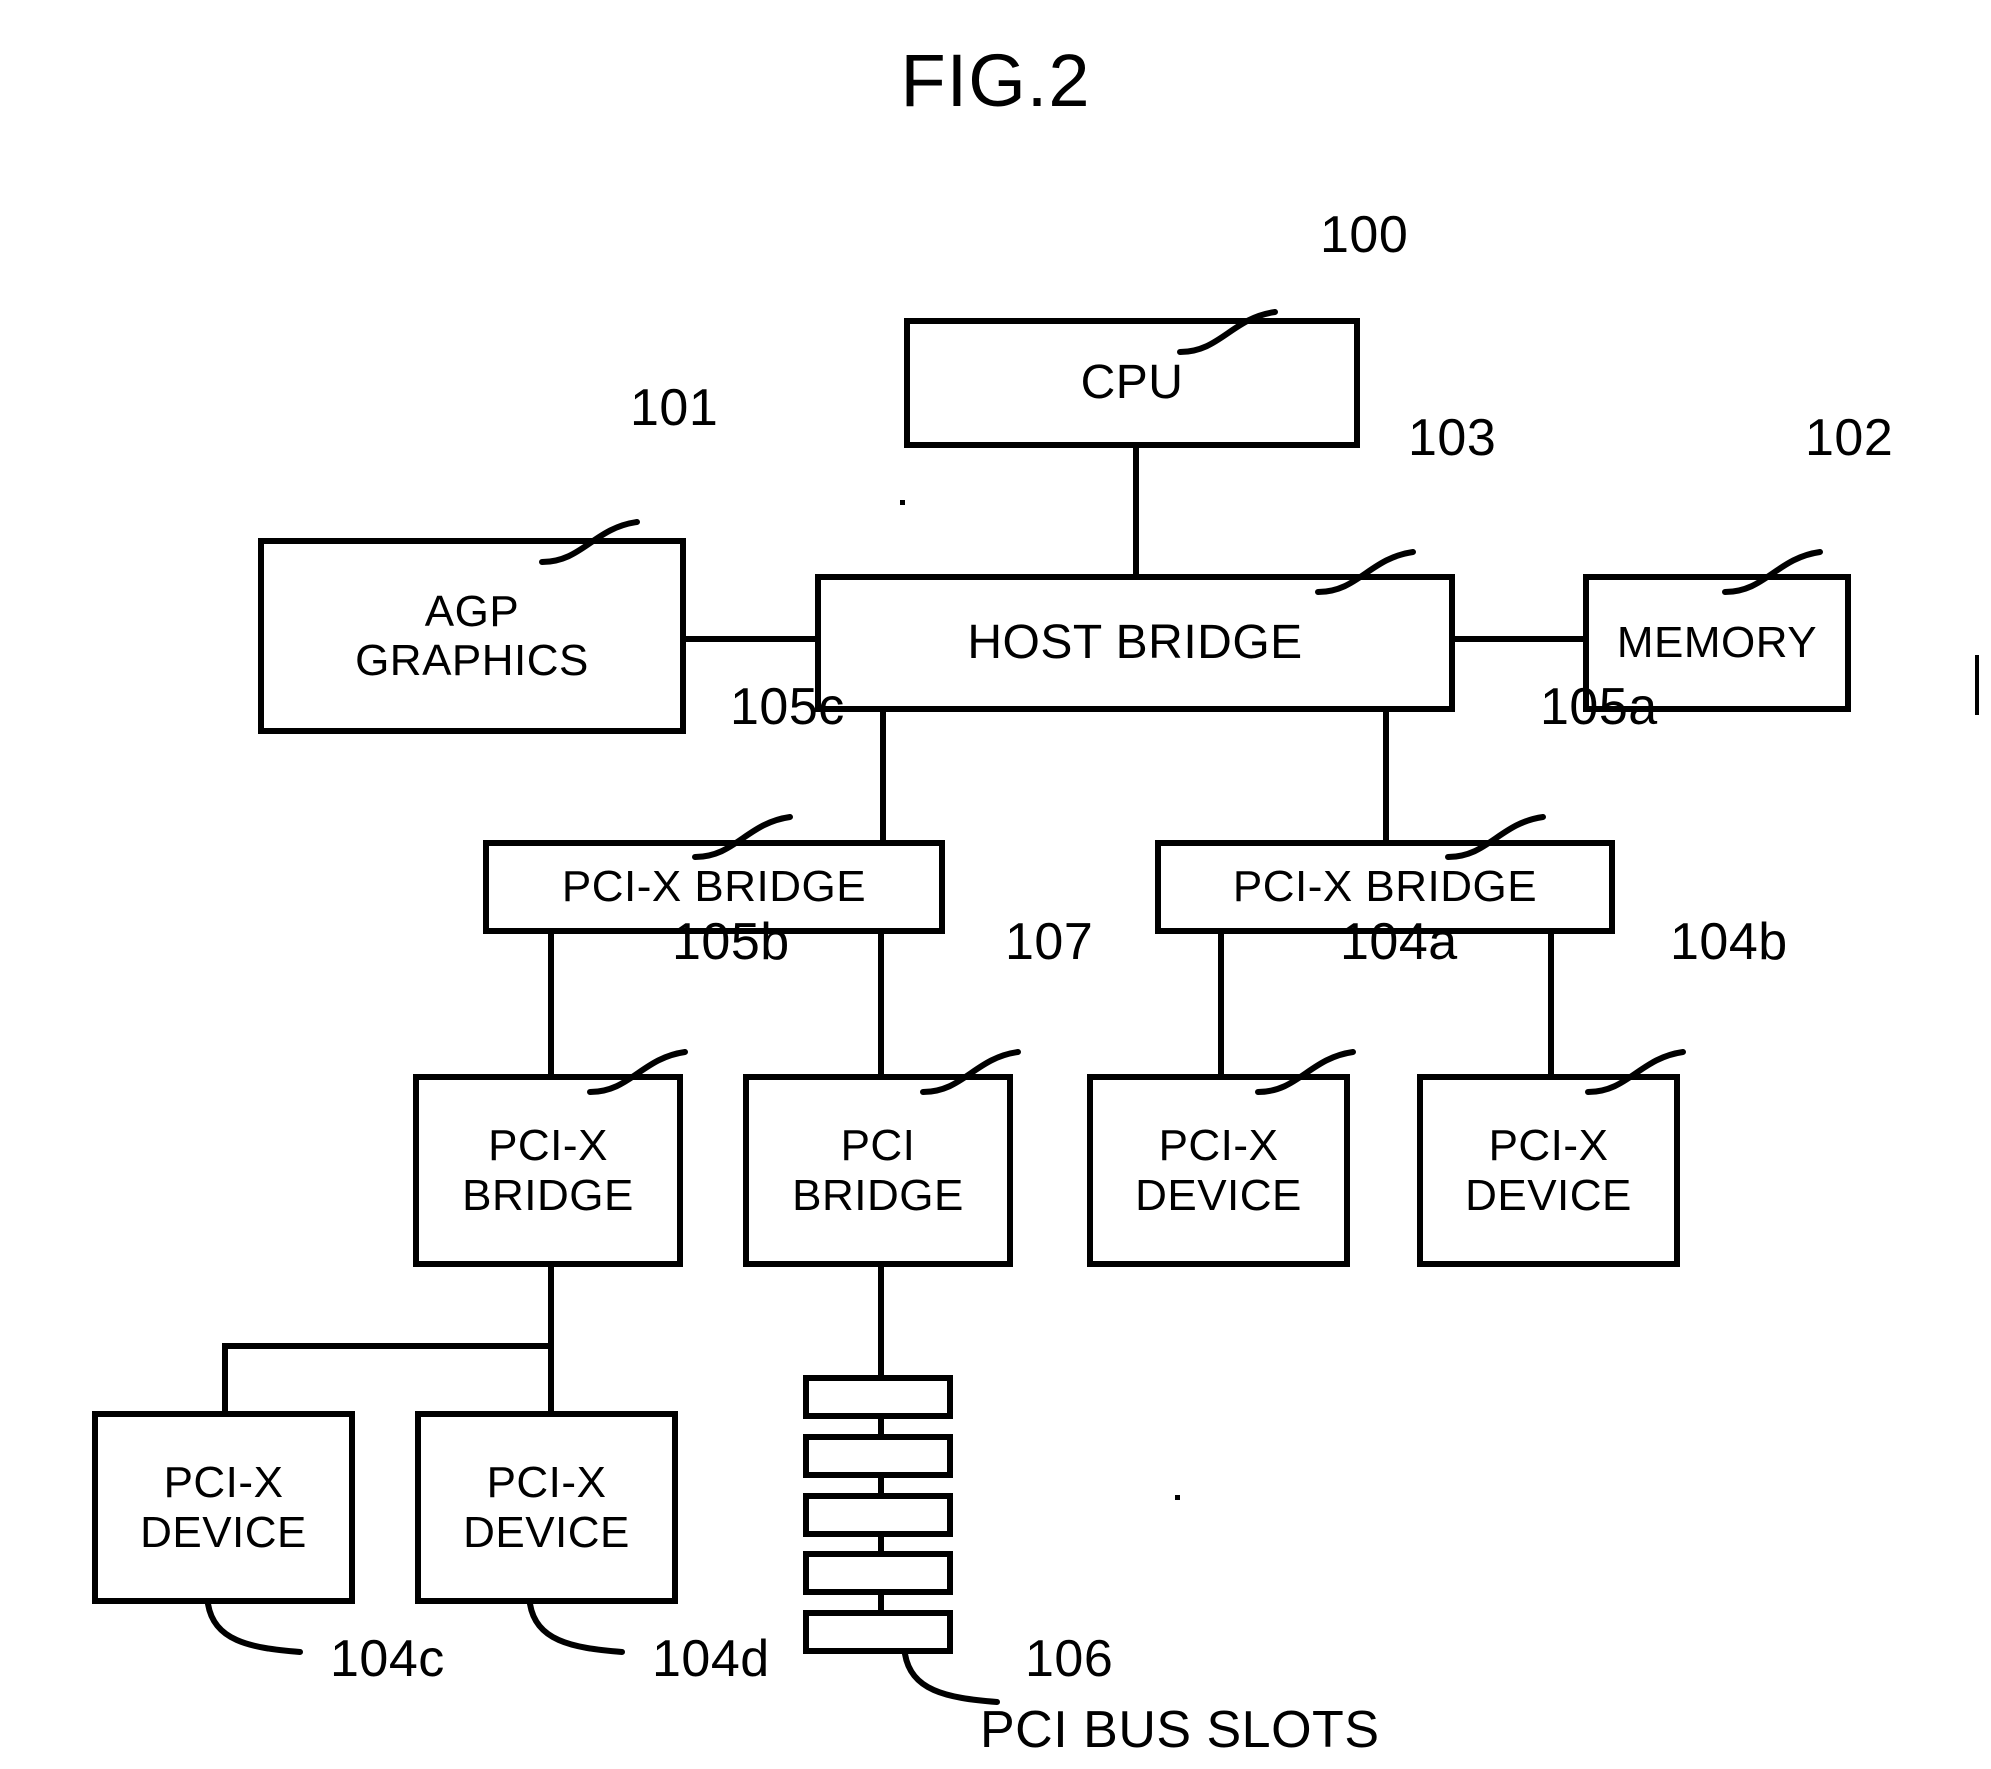 This screenshot has height=1769, width=1991. I want to click on pci-bus-slots-caption: PCI BUS SLOTS, so click(1180, 1730).